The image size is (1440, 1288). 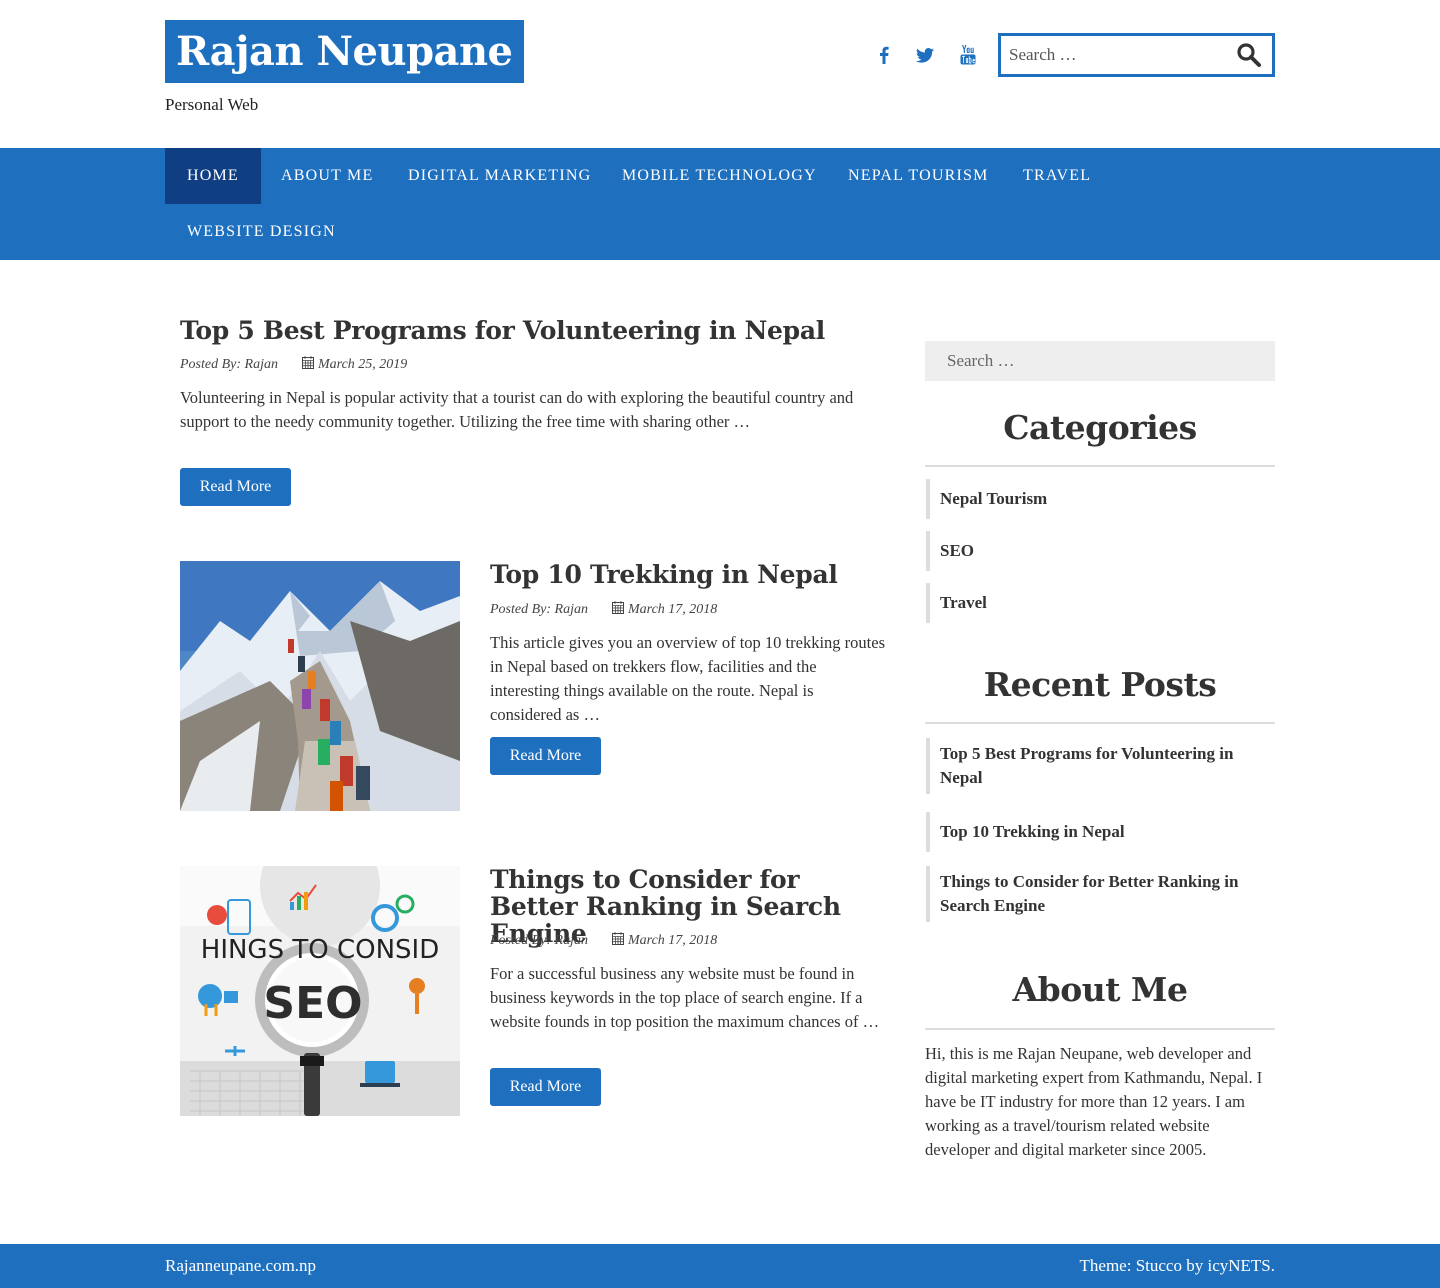 What do you see at coordinates (1100, 684) in the screenshot?
I see `recent-posts-title: Recent Posts` at bounding box center [1100, 684].